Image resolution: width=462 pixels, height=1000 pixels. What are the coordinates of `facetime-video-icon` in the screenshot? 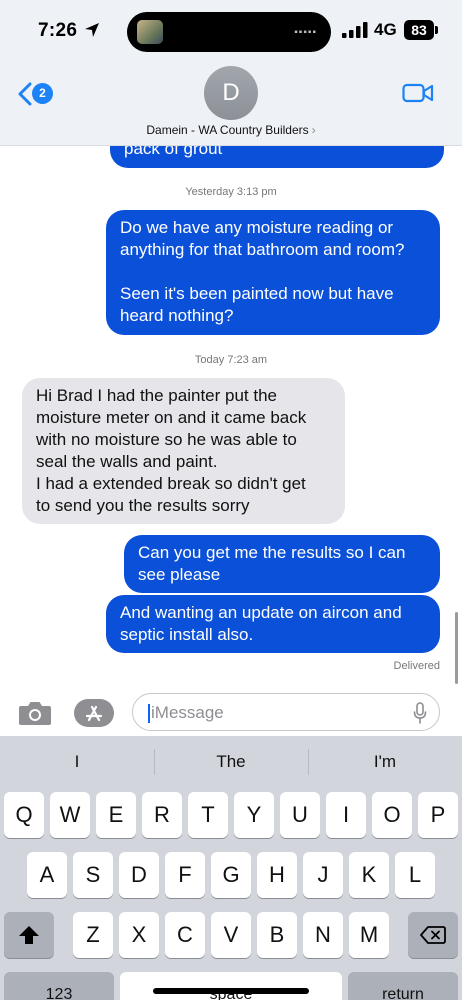 It's located at (418, 93).